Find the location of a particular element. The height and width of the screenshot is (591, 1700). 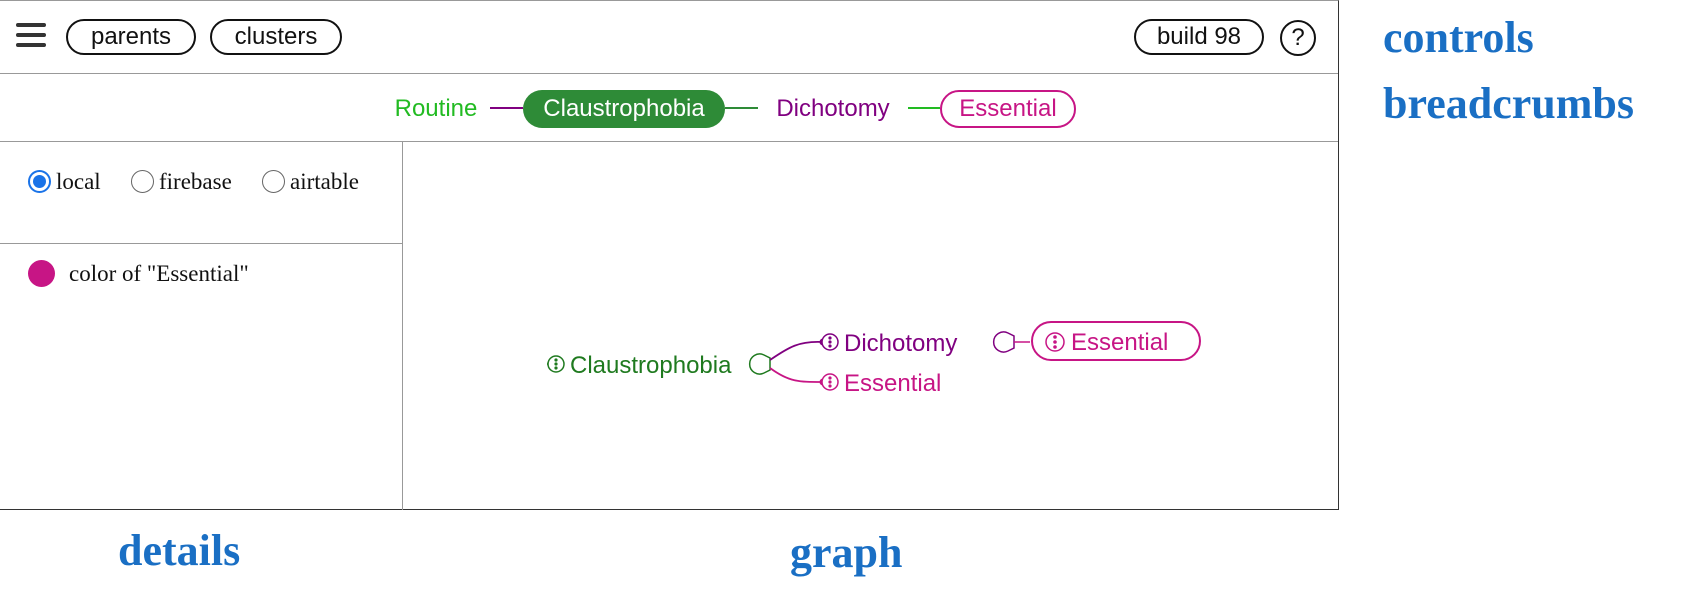

radio-firebase: firebase is located at coordinates (181, 182).